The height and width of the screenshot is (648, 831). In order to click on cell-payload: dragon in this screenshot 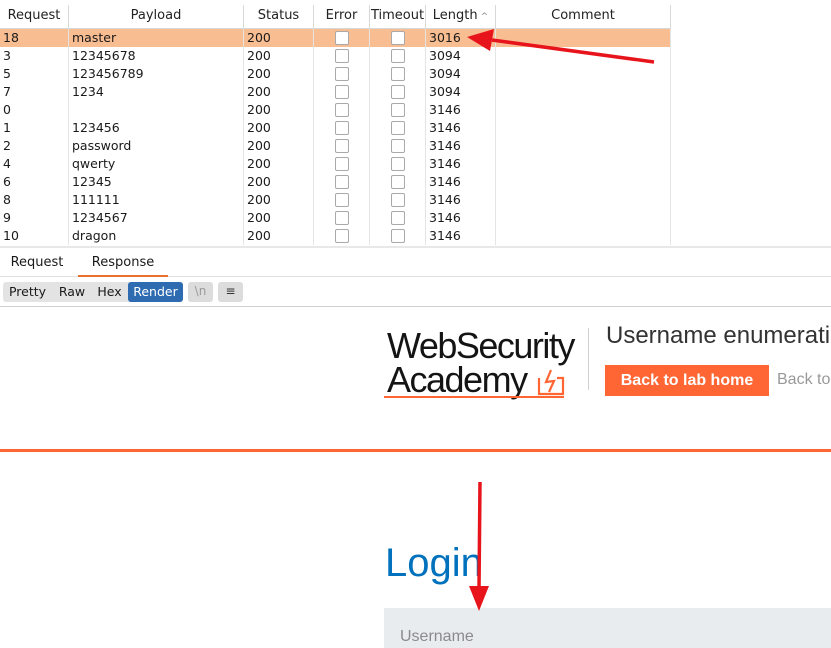, I will do `click(156, 236)`.